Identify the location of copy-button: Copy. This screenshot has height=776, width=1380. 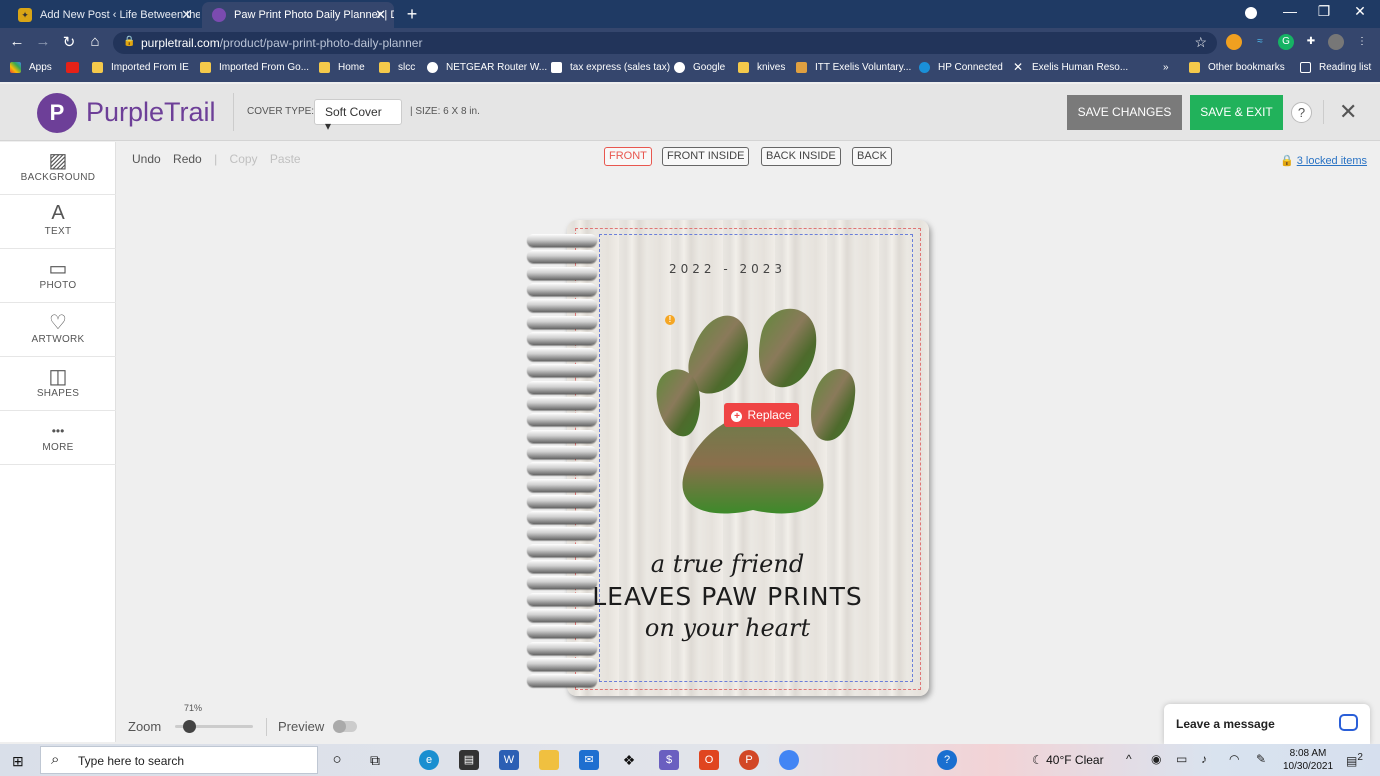
(244, 159).